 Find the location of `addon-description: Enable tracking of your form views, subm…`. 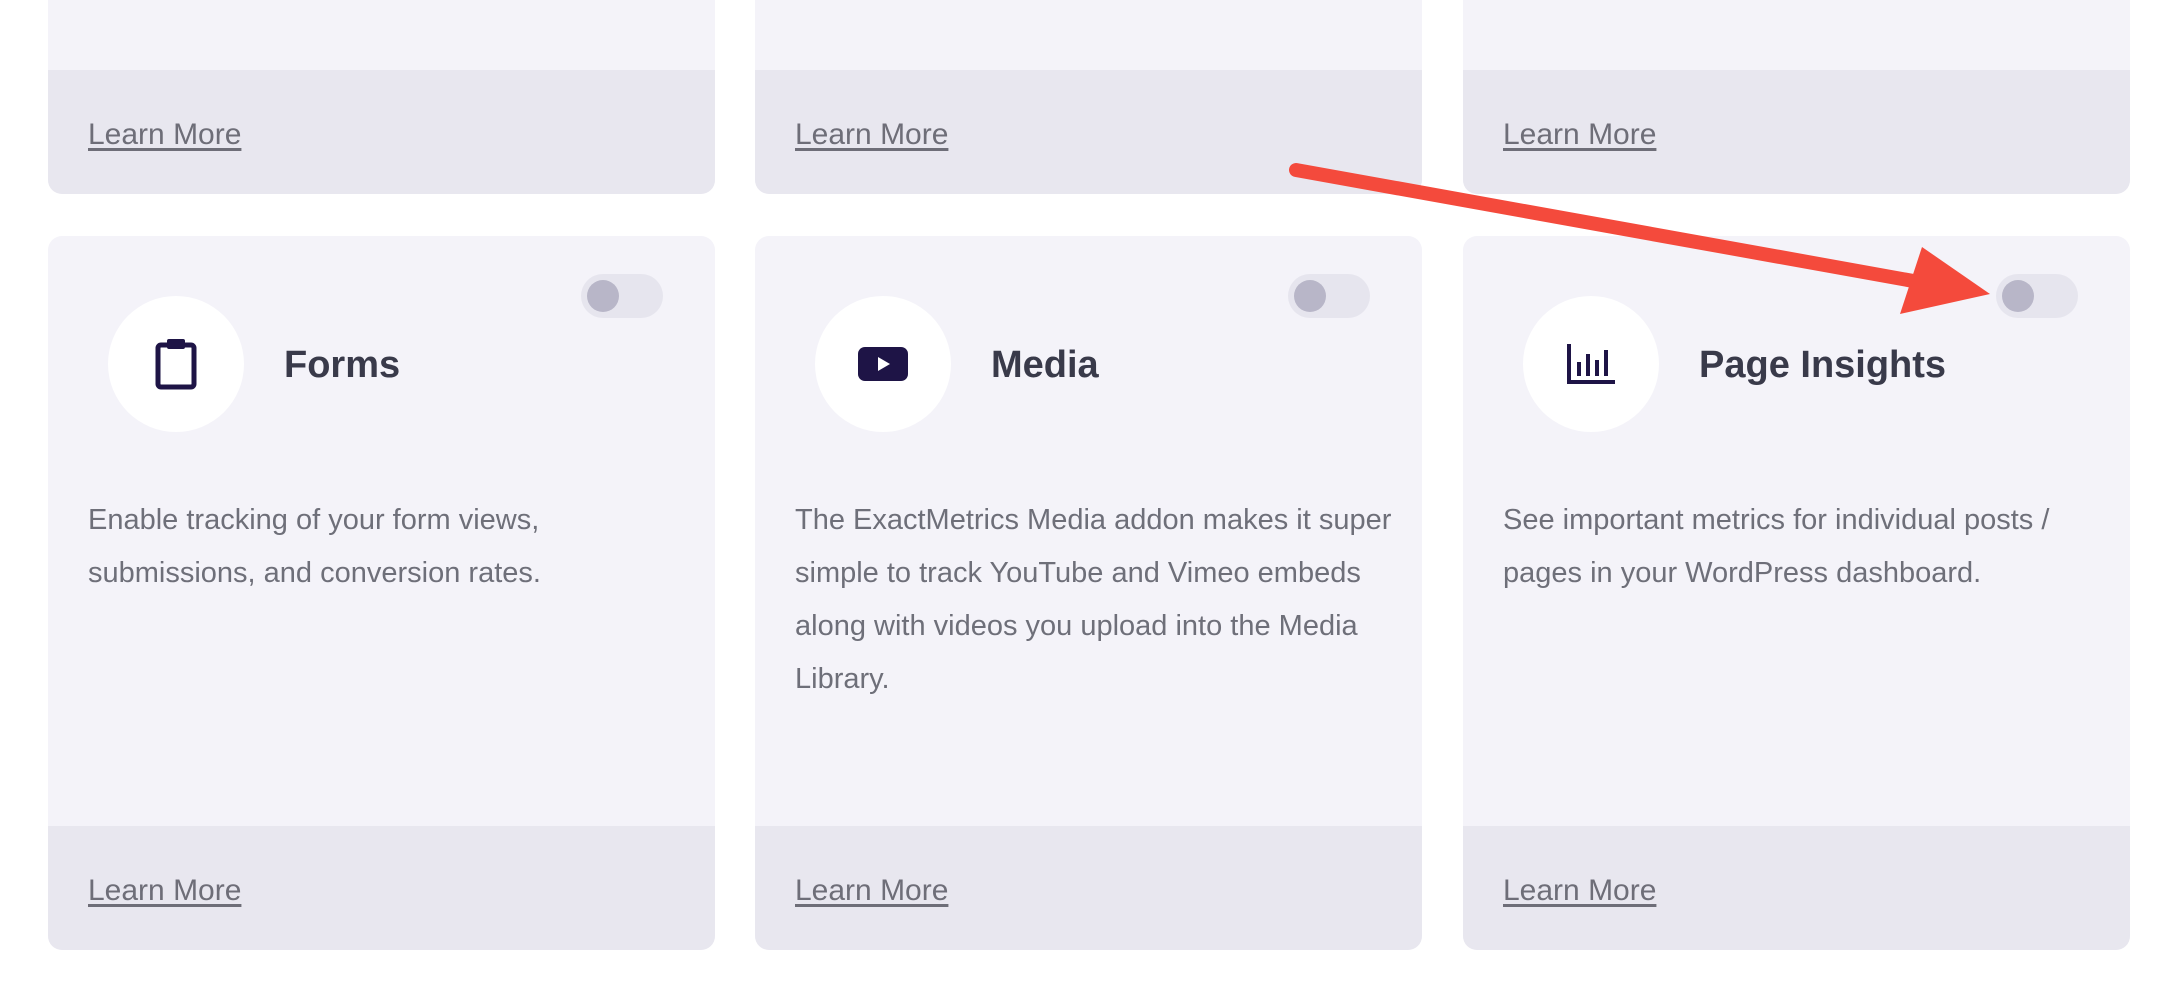

addon-description: Enable tracking of your form views, subm… is located at coordinates (314, 546).